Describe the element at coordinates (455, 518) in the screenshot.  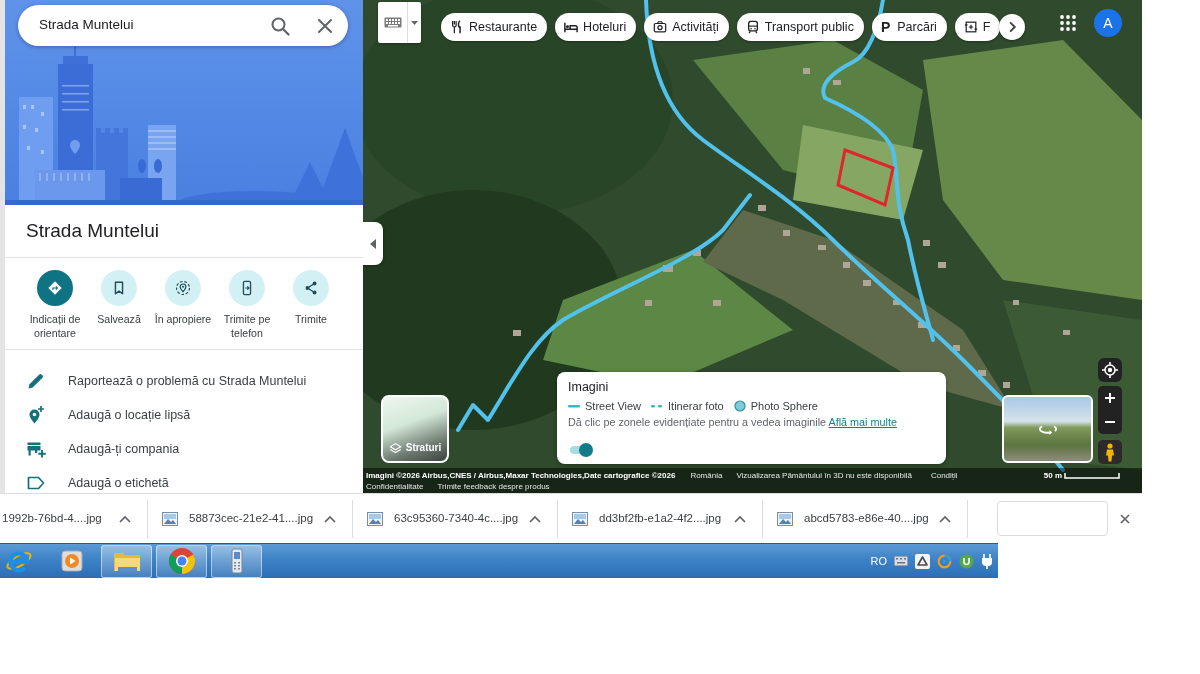
I see `download-item: 63c95360-7340-4c....jpg` at that location.